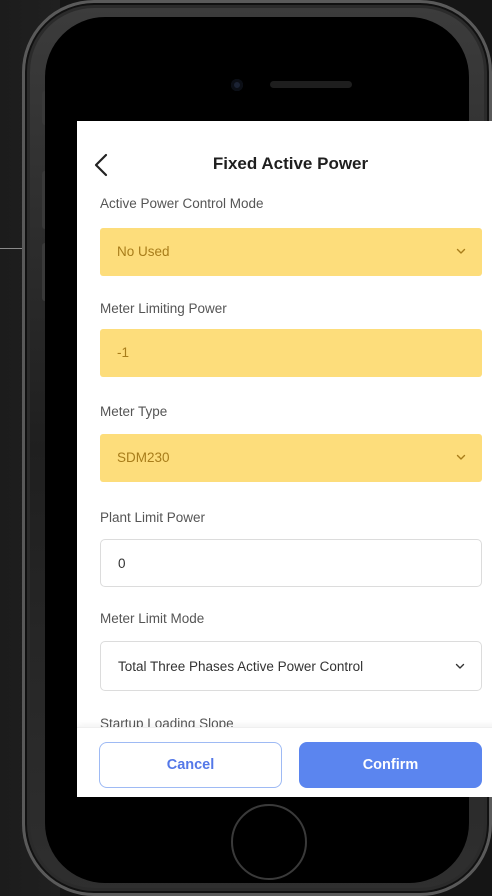  I want to click on meter-limiting-power-input: -1, so click(291, 353).